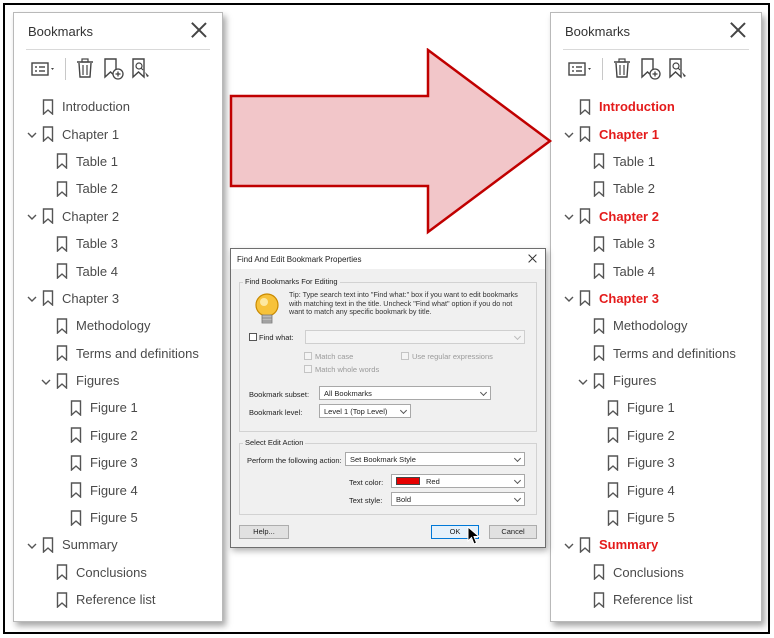 Image resolution: width=774 pixels, height=638 pixels. Describe the element at coordinates (674, 353) in the screenshot. I see `bookmark-label: Terms and definitions` at that location.